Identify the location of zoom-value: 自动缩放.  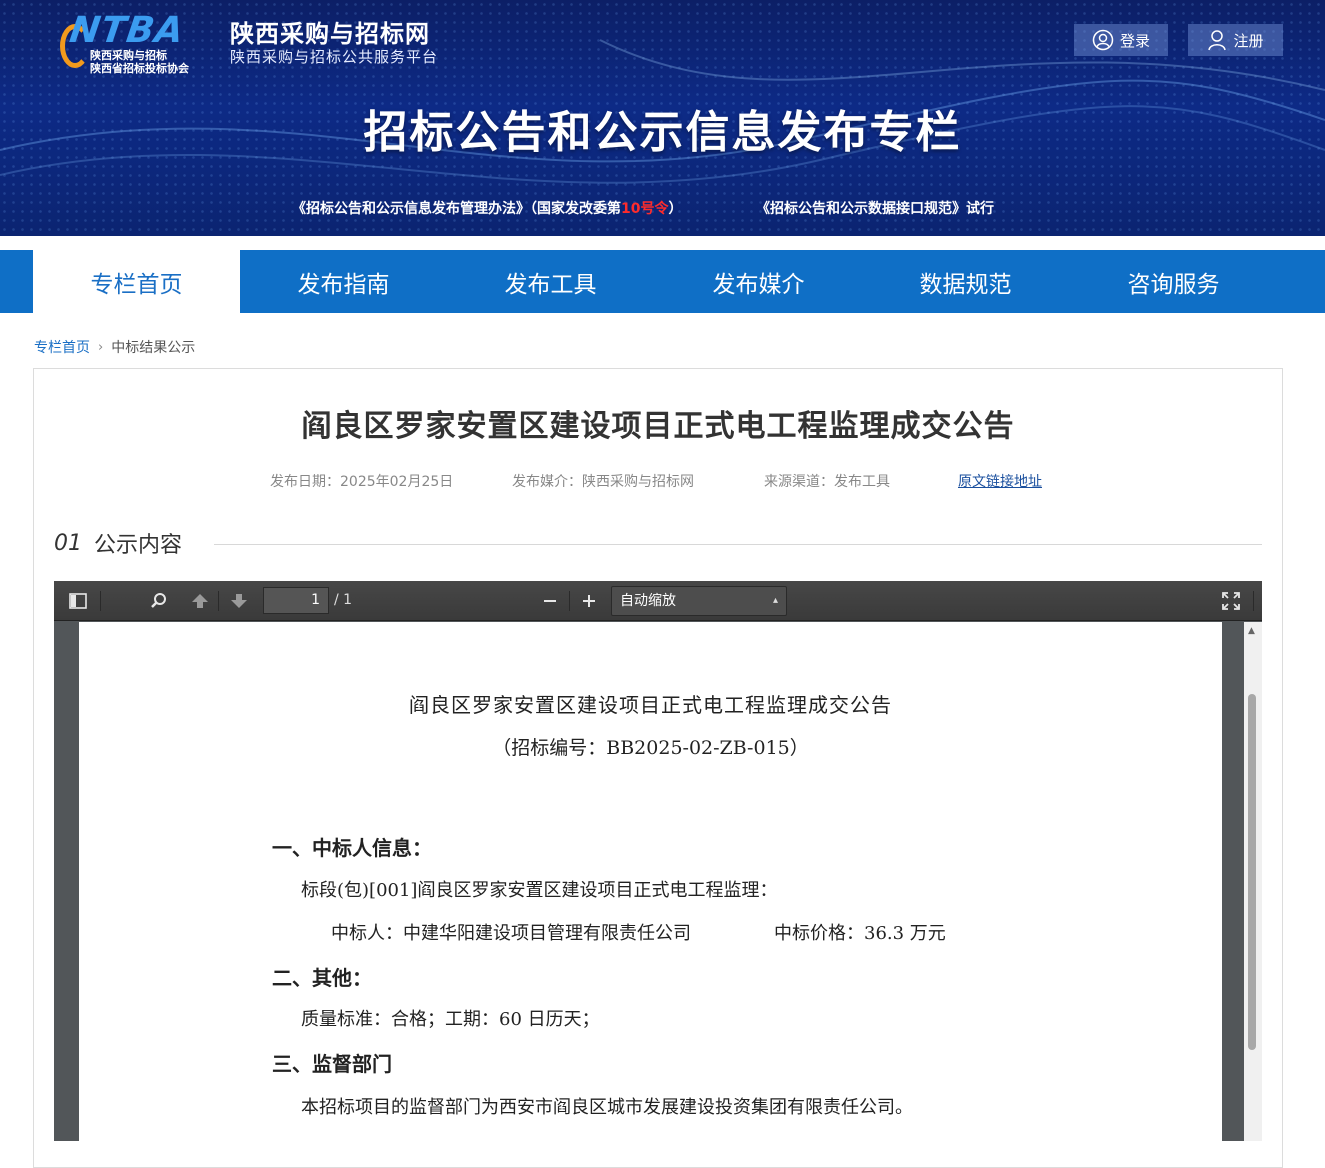
(648, 601).